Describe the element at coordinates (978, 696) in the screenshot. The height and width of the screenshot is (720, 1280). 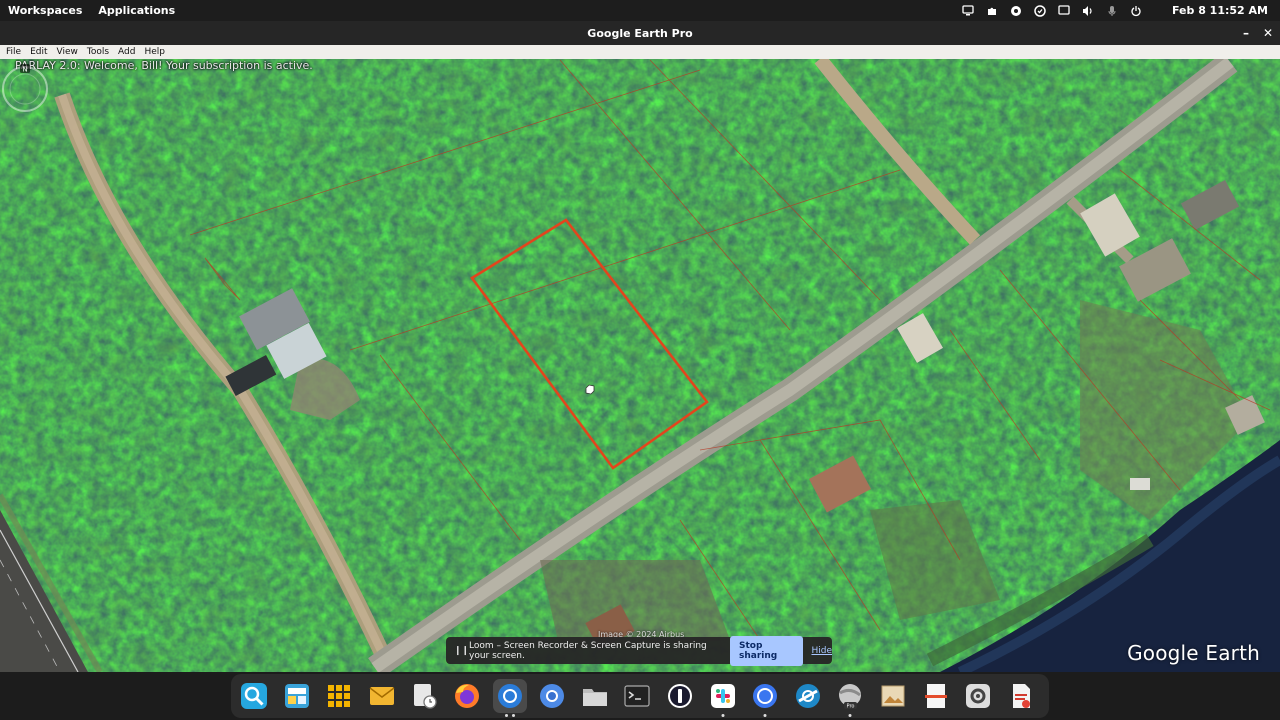
I see `settings-icon` at that location.